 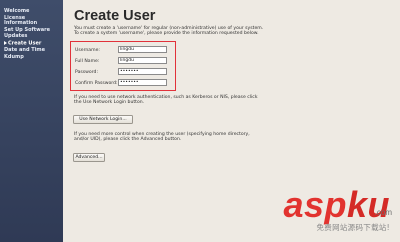 I want to click on sidebar-item-create-user: Create User, so click(x=33, y=43).